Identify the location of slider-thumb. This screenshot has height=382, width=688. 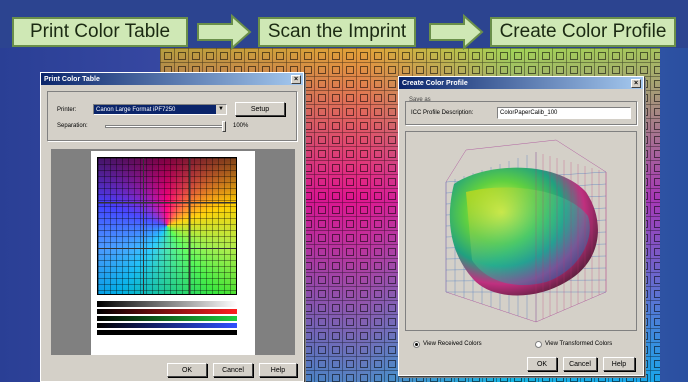
(224, 126).